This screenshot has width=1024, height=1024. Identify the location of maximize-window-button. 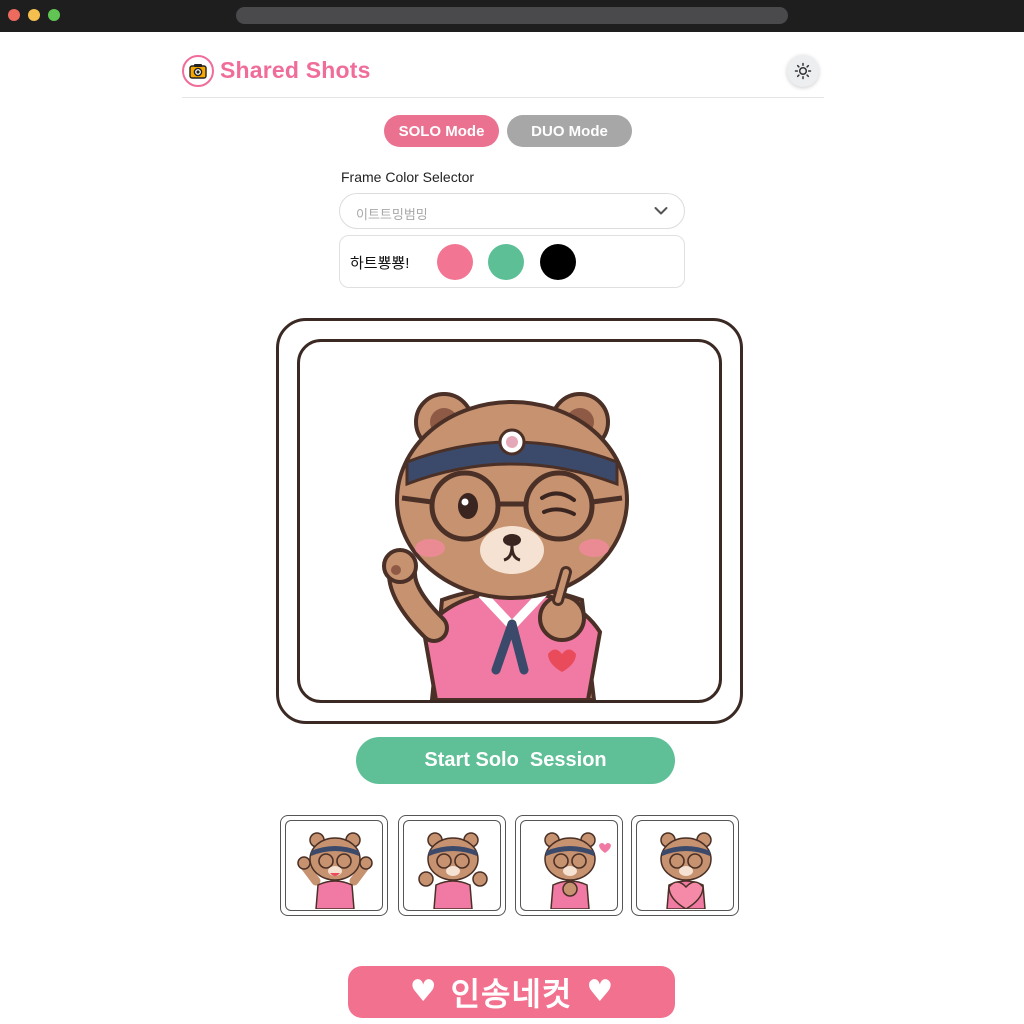
(54, 15).